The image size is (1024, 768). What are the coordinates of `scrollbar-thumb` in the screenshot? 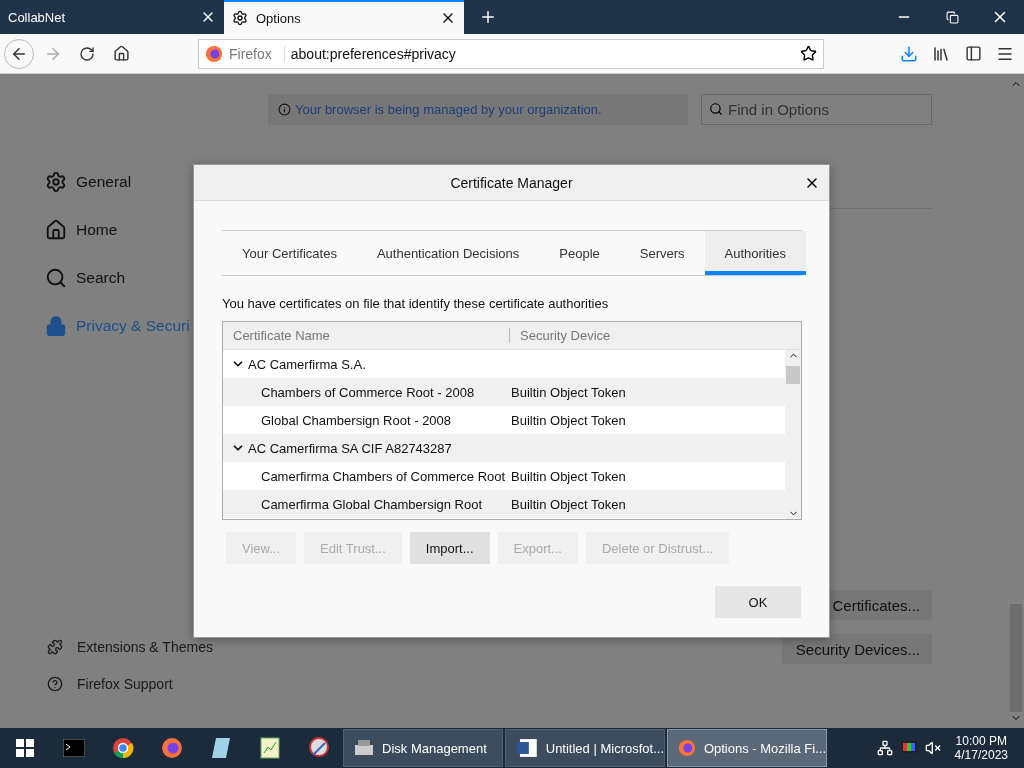 It's located at (793, 375).